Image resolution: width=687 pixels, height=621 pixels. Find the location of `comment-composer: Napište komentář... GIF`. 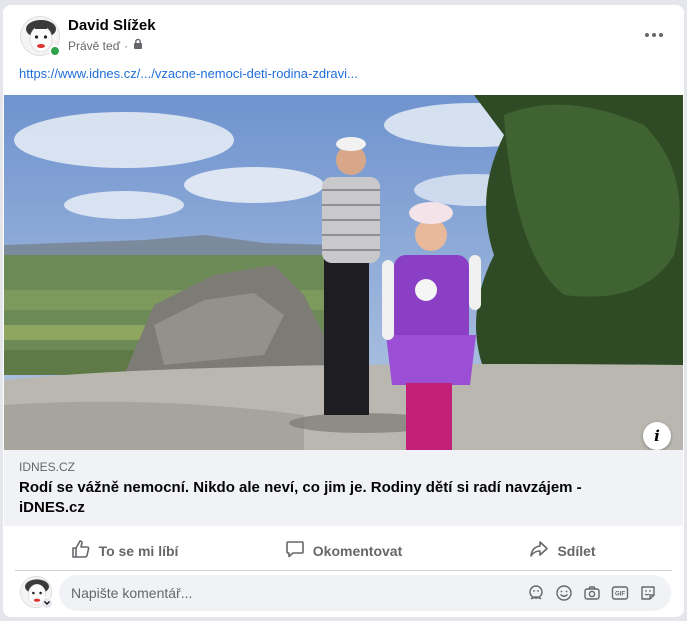

comment-composer: Napište komentář... GIF is located at coordinates (343, 595).